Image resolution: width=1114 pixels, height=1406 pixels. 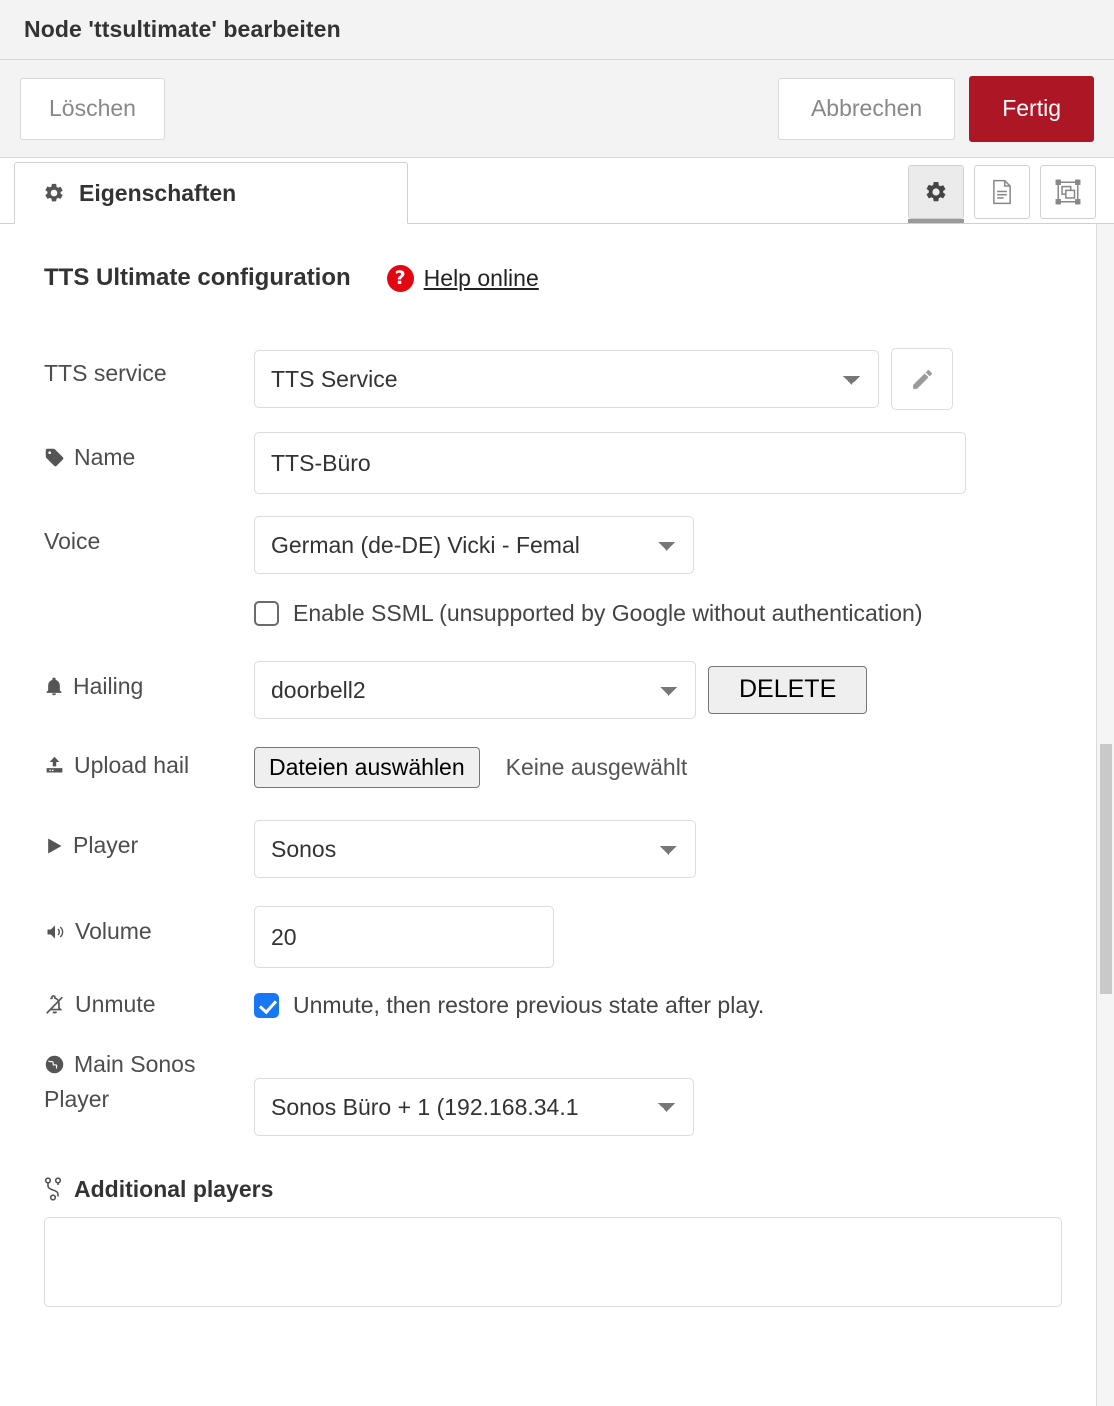 I want to click on help-online-link: ? Help online, so click(x=462, y=278).